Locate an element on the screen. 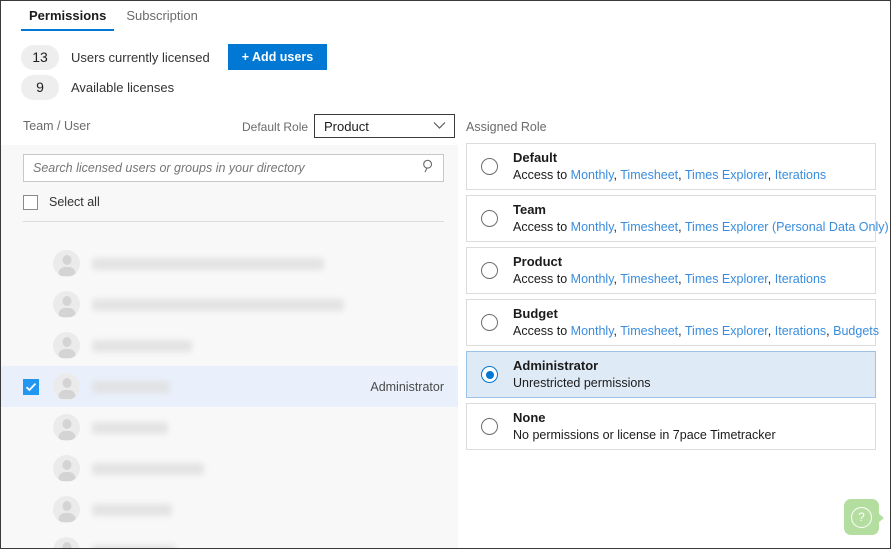  user-row-checkbox is located at coordinates (31, 386).